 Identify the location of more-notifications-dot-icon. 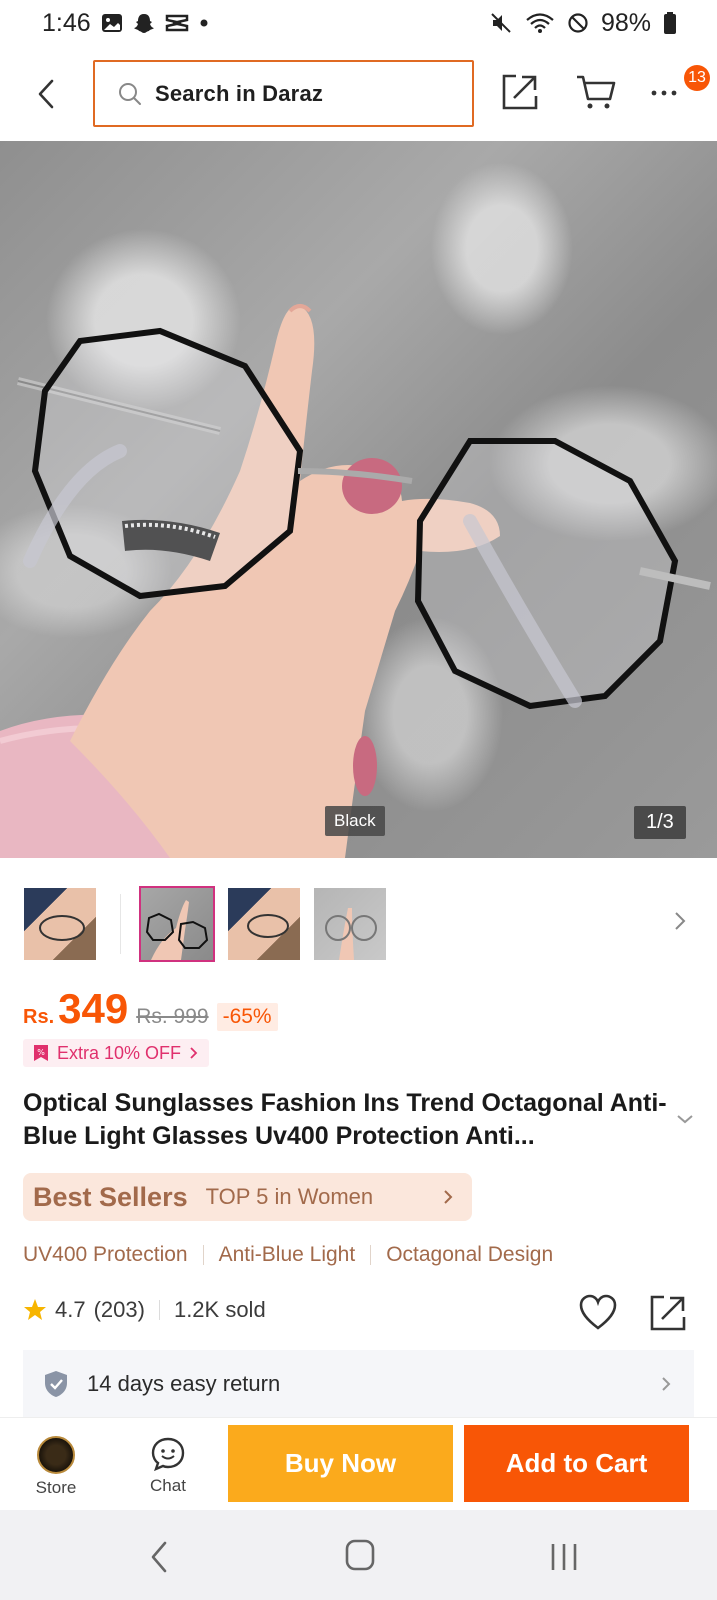
(204, 23).